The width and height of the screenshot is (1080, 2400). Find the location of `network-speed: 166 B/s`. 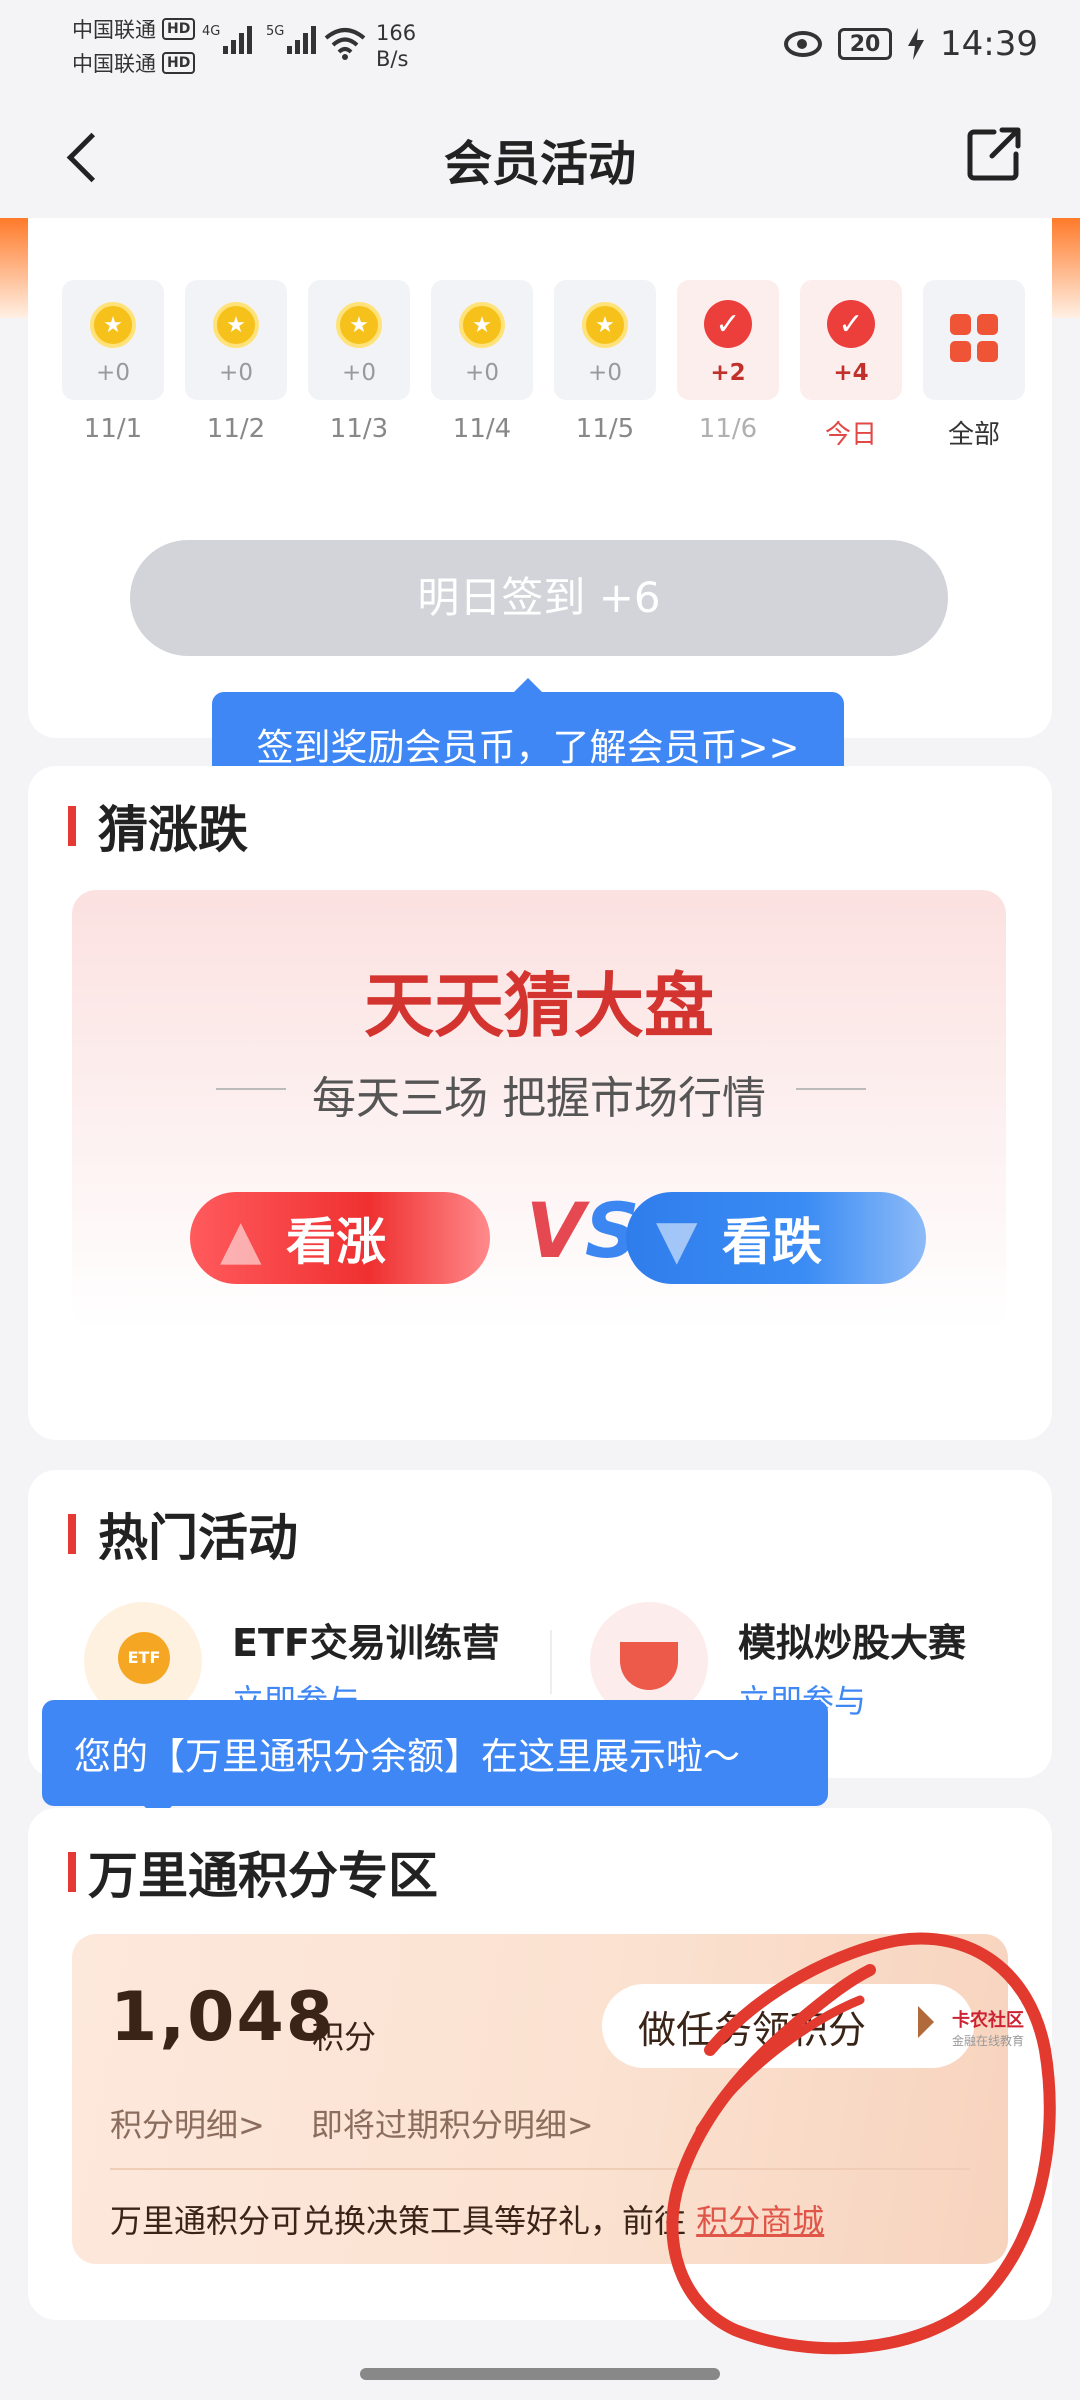

network-speed: 166 B/s is located at coordinates (396, 46).